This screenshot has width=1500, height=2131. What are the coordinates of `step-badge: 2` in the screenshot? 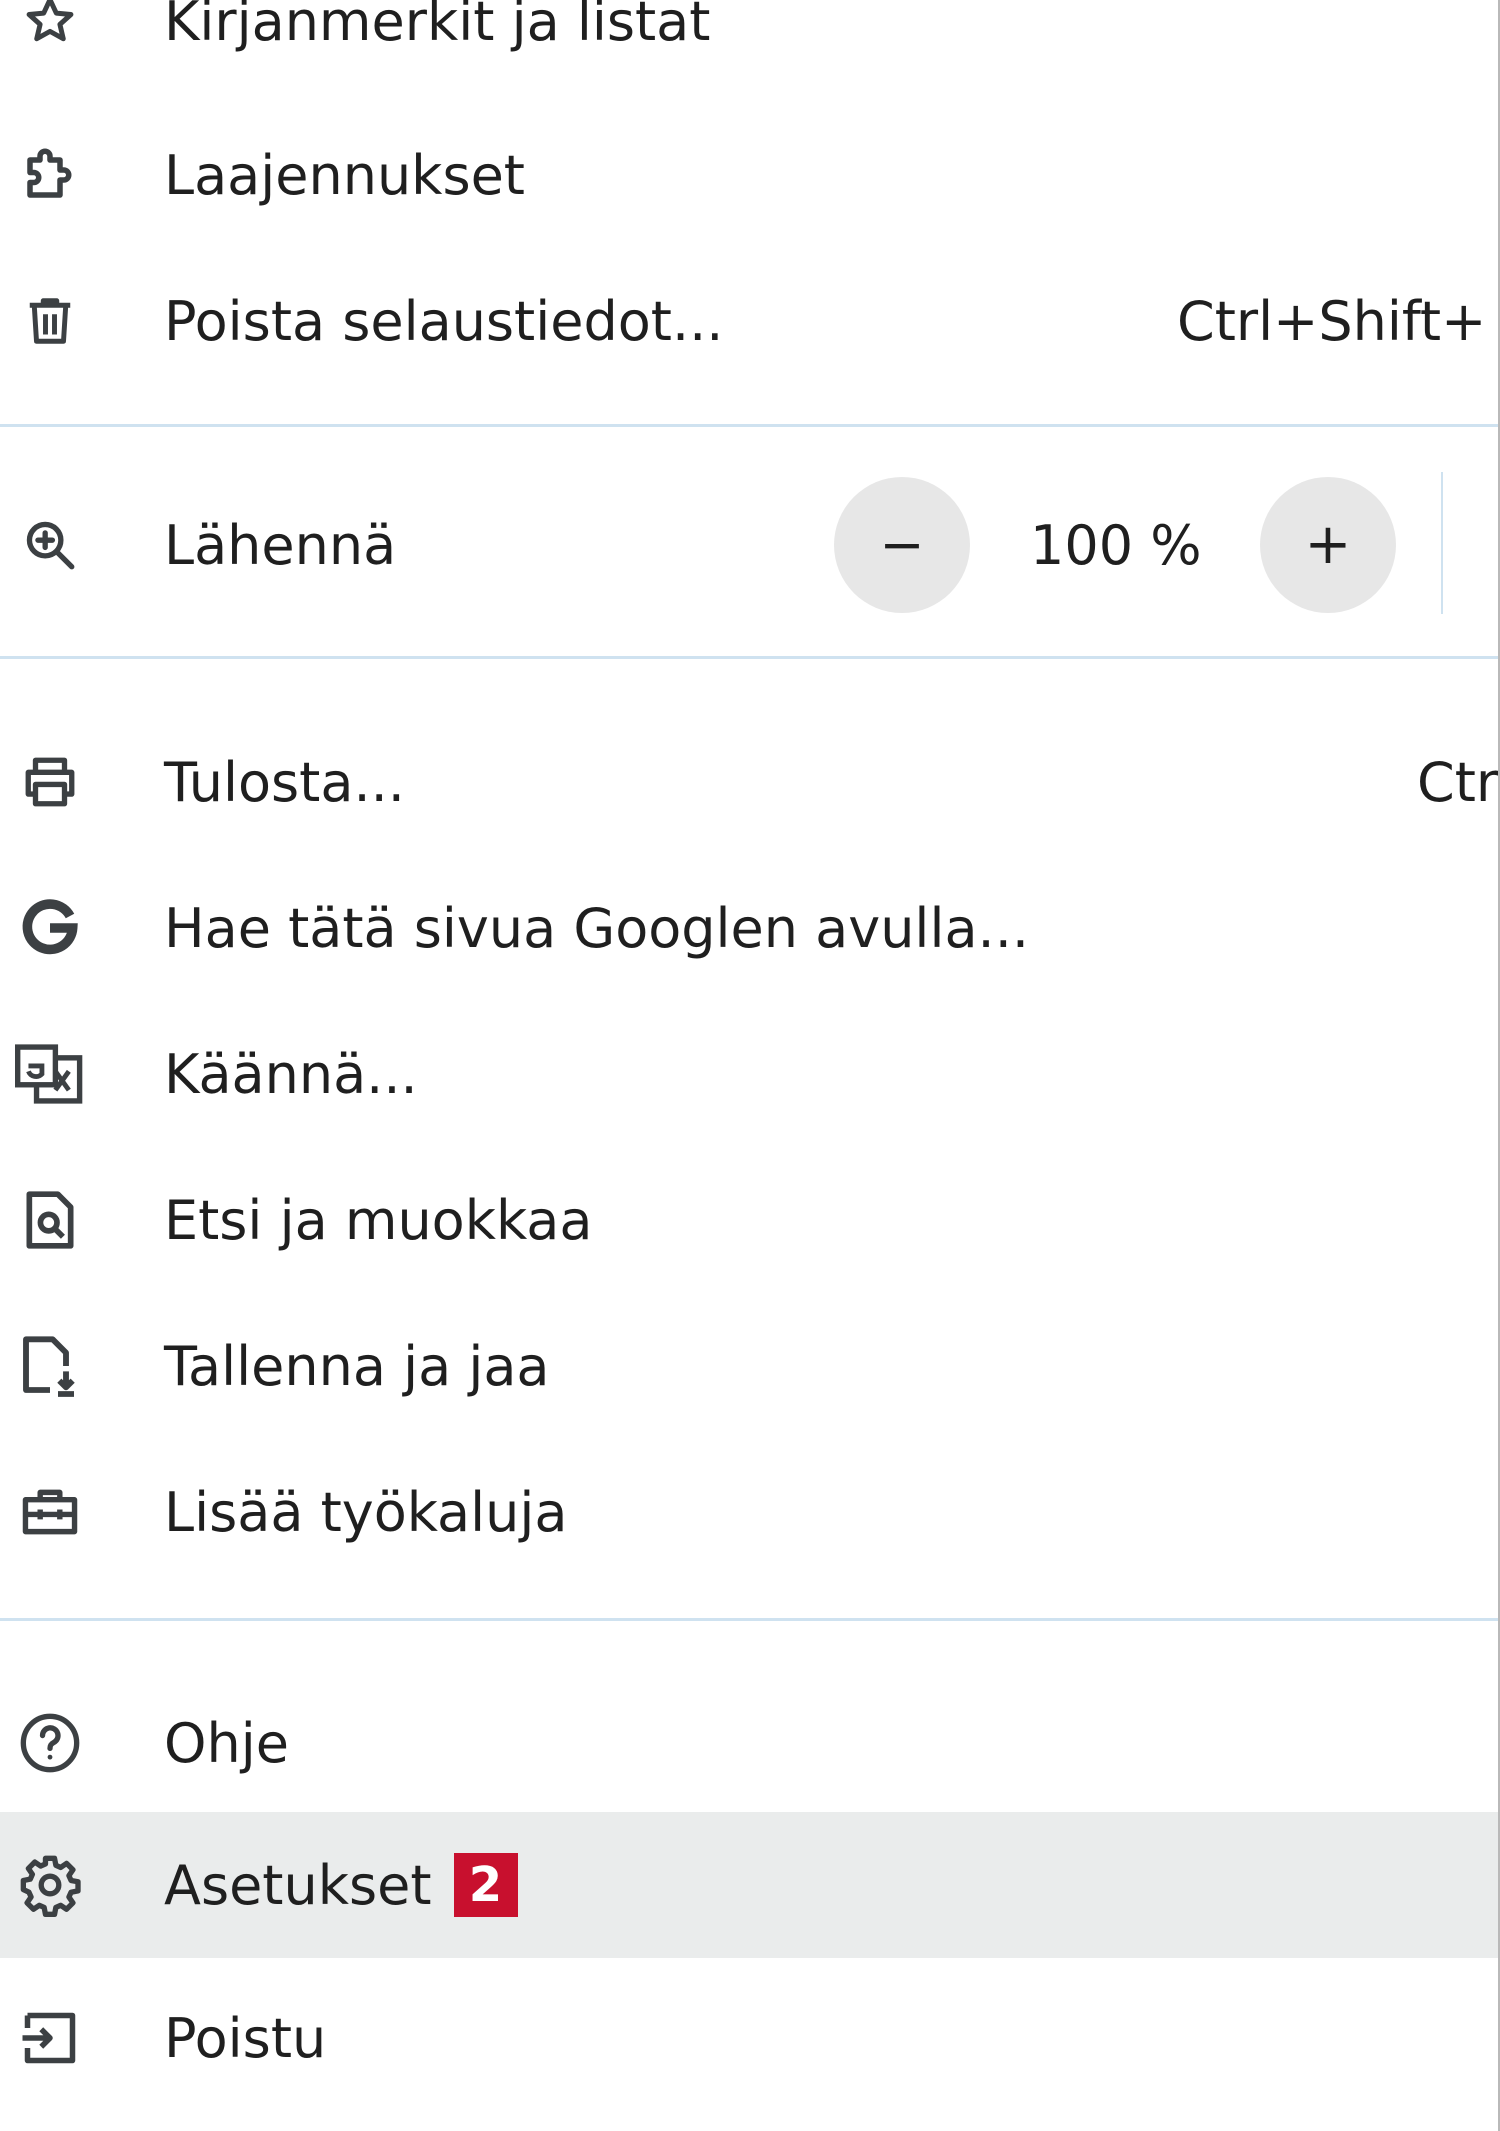 It's located at (485, 1885).